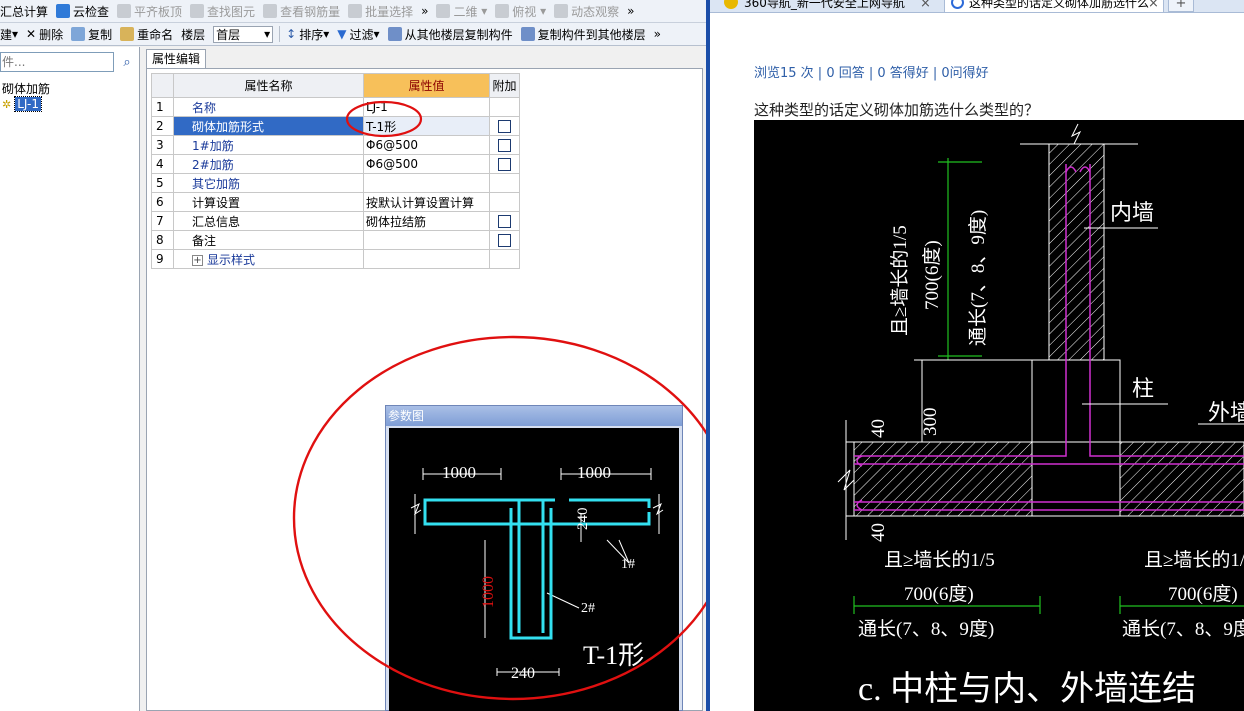  Describe the element at coordinates (358, 34) in the screenshot. I see `filter-dropdown: ▼ 过滤 ▾` at that location.